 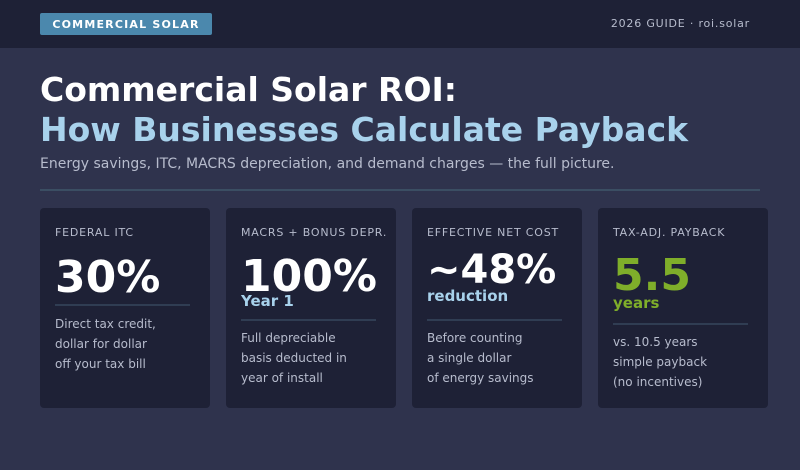 I want to click on guide-label: 2026 GUIDE · roi.solar, so click(x=680, y=23).